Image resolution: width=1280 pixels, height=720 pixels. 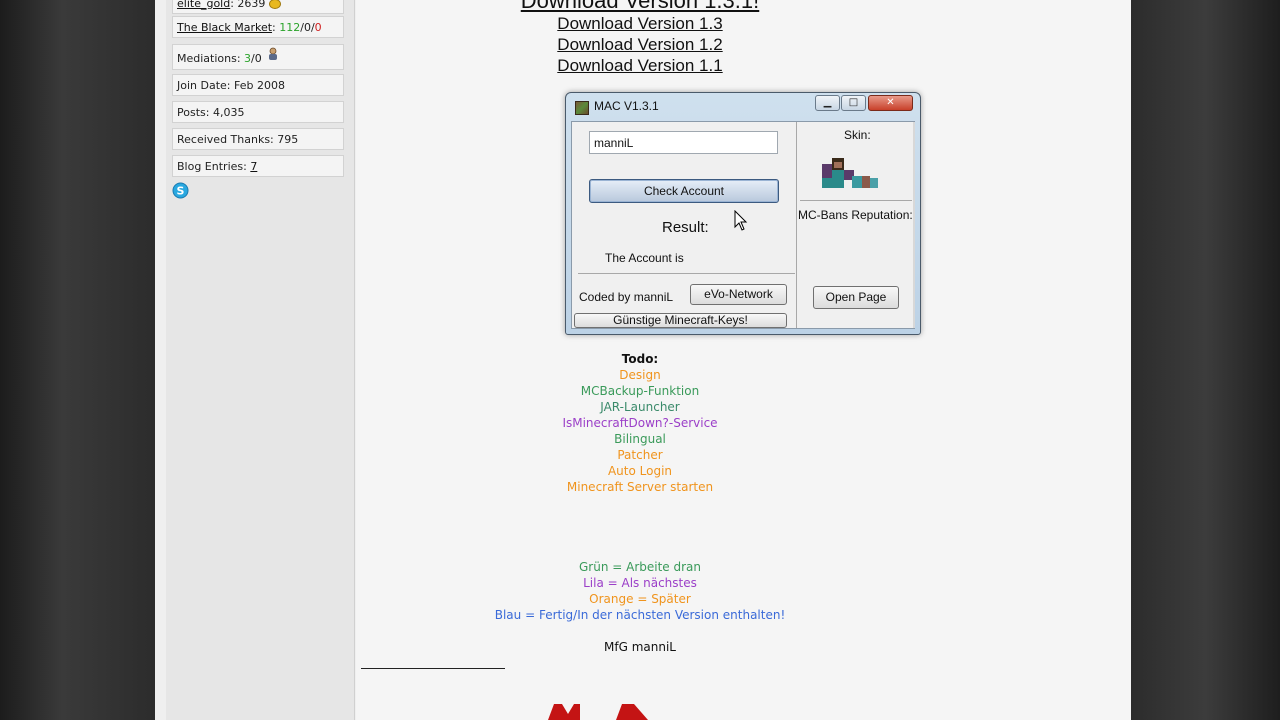 I want to click on blog-entries-link: 7, so click(x=253, y=166).